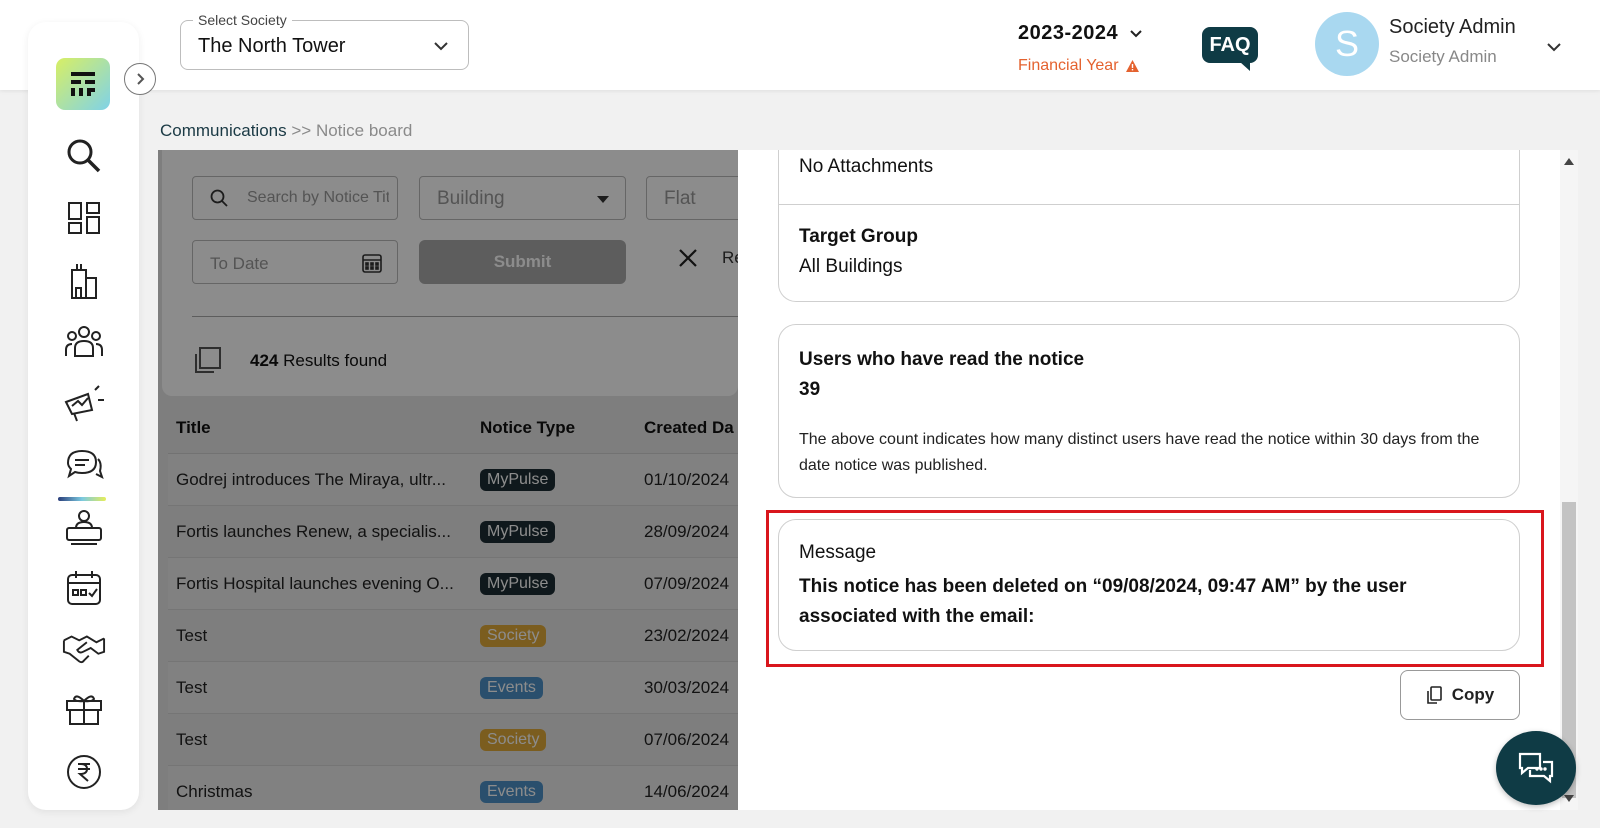 This screenshot has height=828, width=1600. Describe the element at coordinates (84, 280) in the screenshot. I see `building-icon` at that location.